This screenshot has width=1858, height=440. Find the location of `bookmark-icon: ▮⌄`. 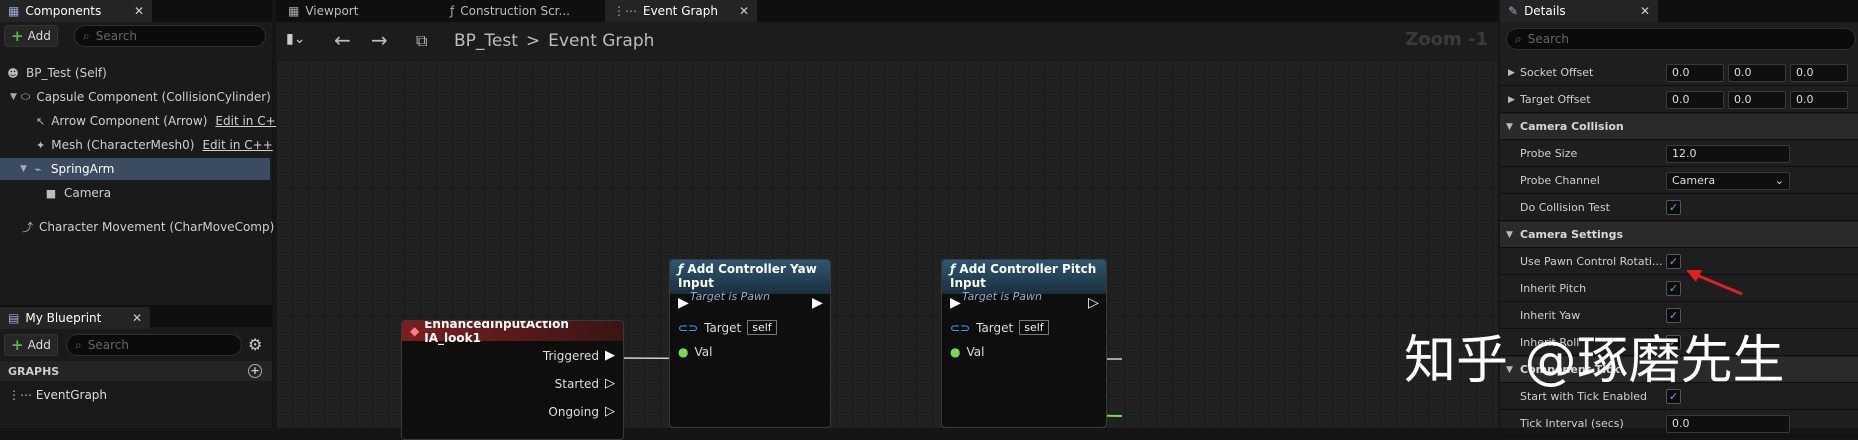

bookmark-icon: ▮⌄ is located at coordinates (295, 39).